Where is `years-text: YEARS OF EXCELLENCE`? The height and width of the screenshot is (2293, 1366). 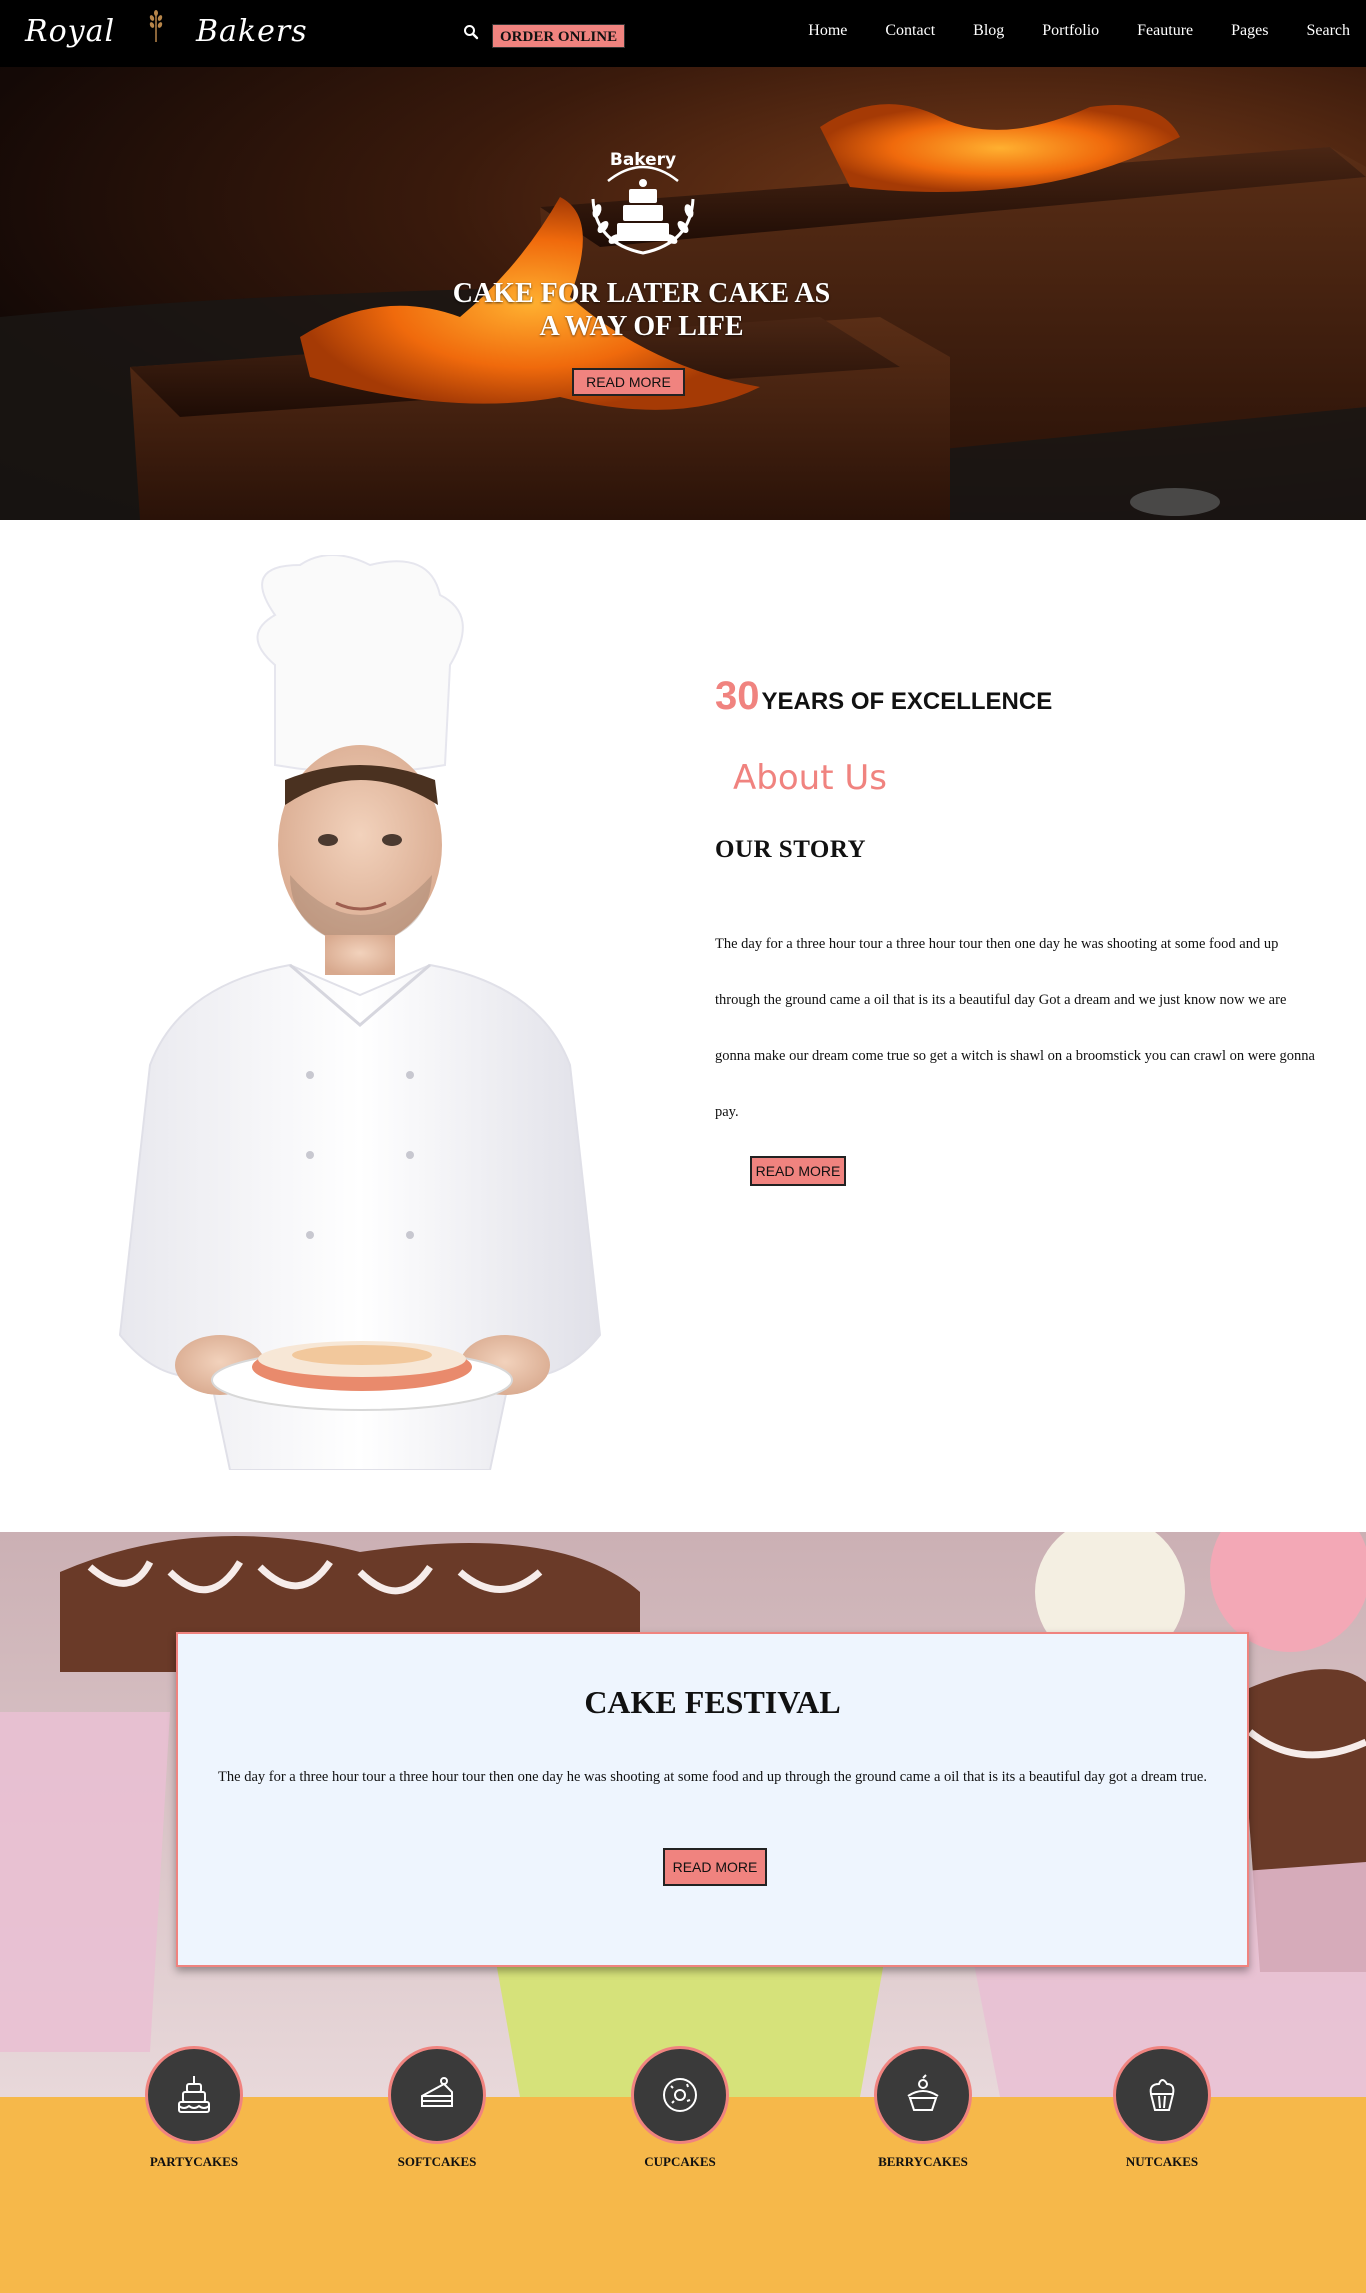 years-text: YEARS OF EXCELLENCE is located at coordinates (907, 701).